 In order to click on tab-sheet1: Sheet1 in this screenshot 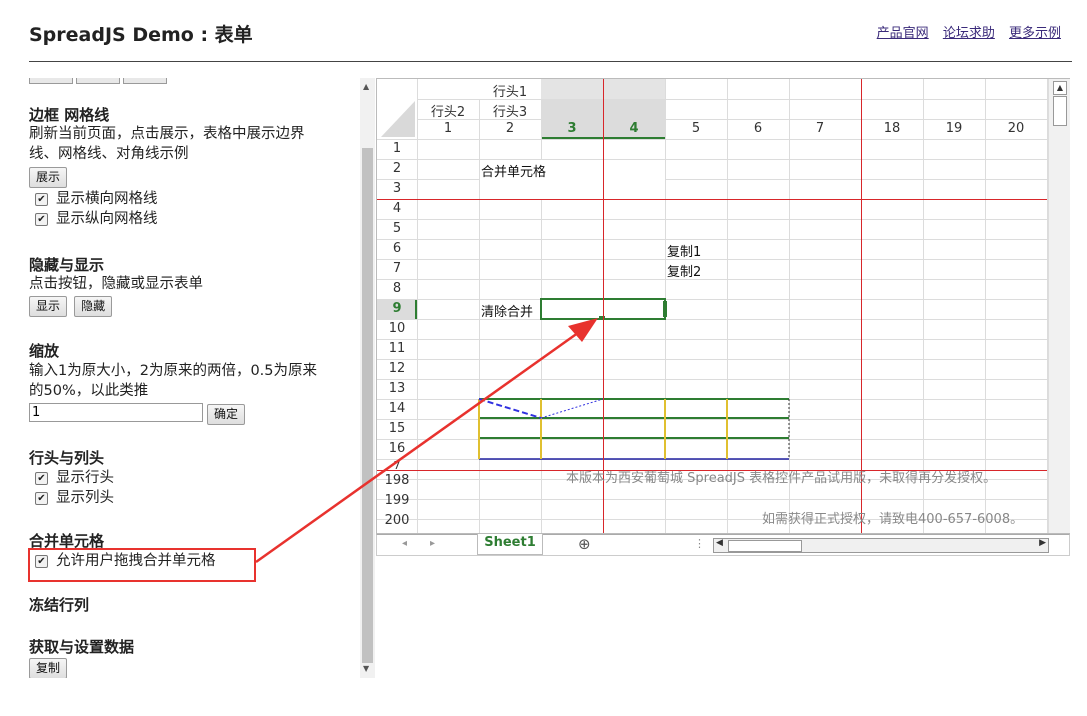, I will do `click(510, 544)`.